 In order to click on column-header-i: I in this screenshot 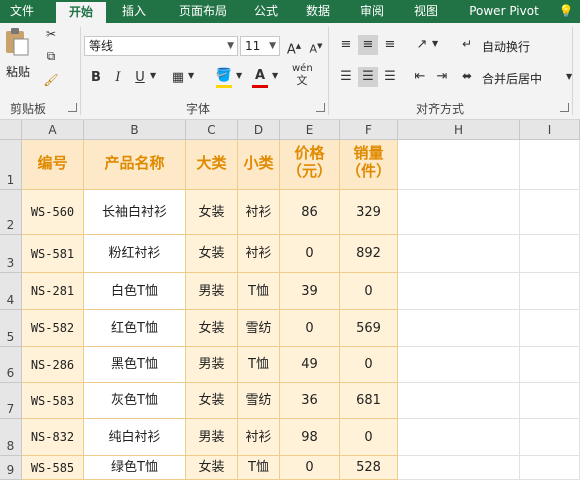, I will do `click(550, 130)`.